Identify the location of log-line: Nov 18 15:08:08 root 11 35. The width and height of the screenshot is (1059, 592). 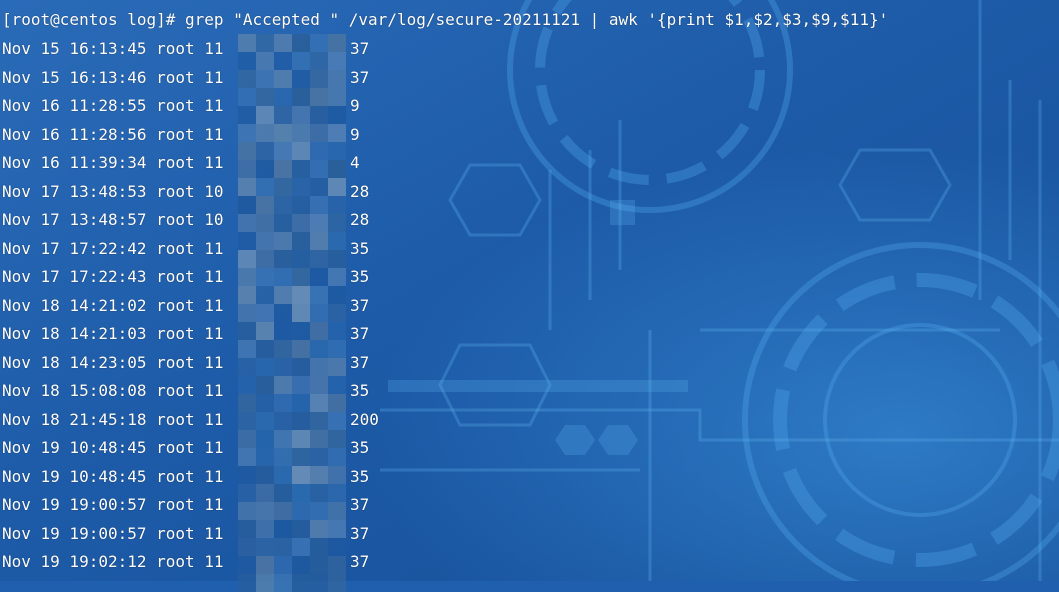
(185, 391).